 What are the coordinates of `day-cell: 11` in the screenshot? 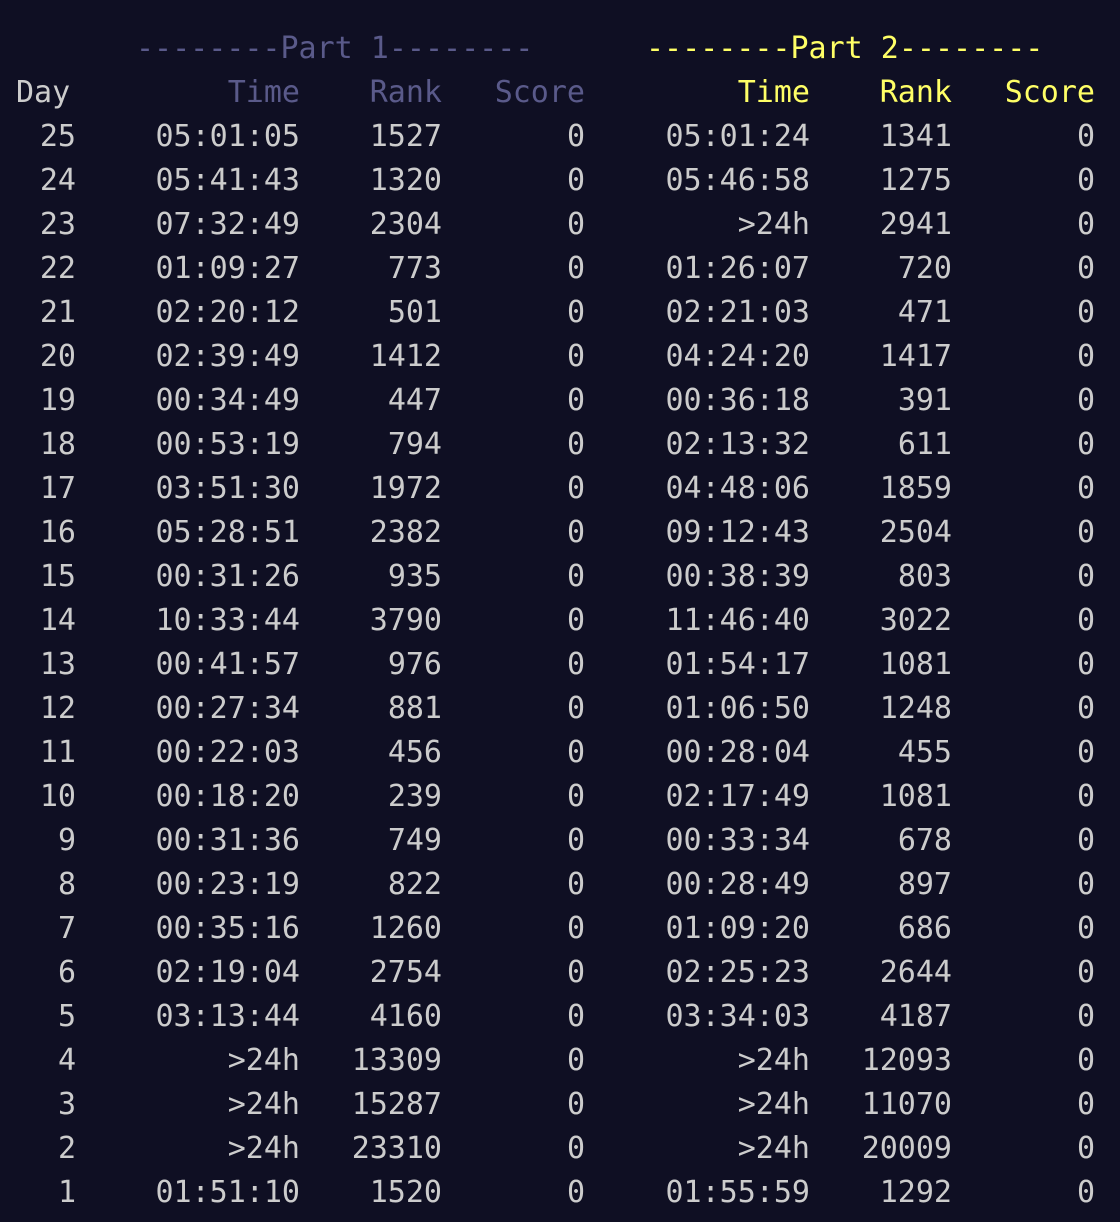 It's located at (57, 752).